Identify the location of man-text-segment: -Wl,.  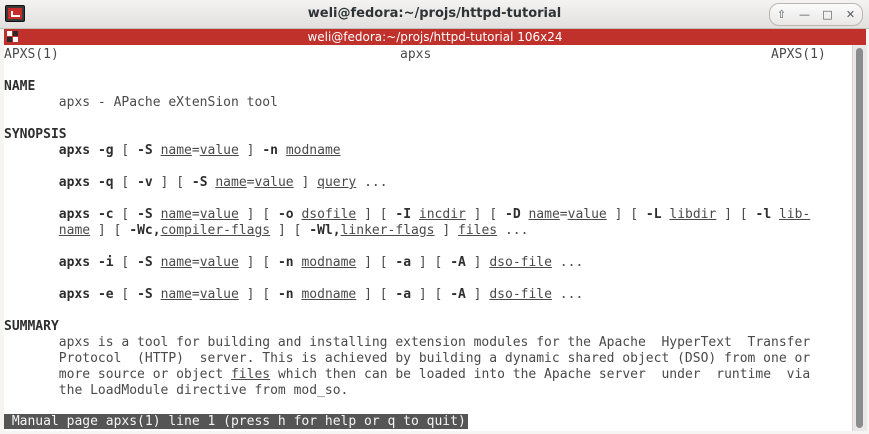
(325, 230).